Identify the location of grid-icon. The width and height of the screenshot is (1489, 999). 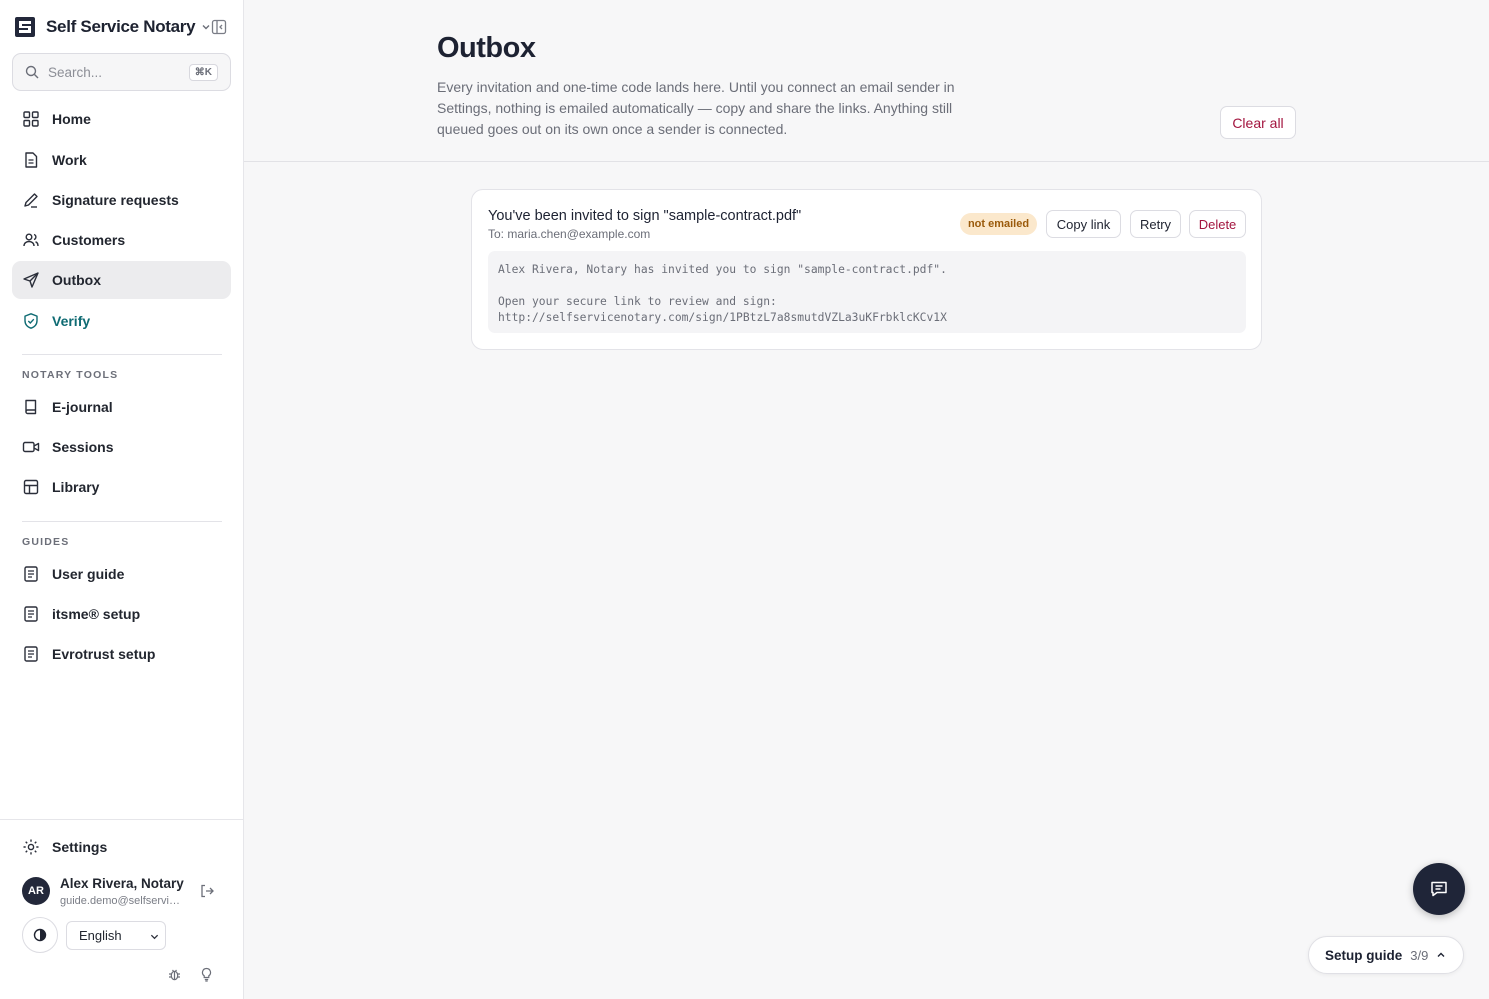
(31, 119).